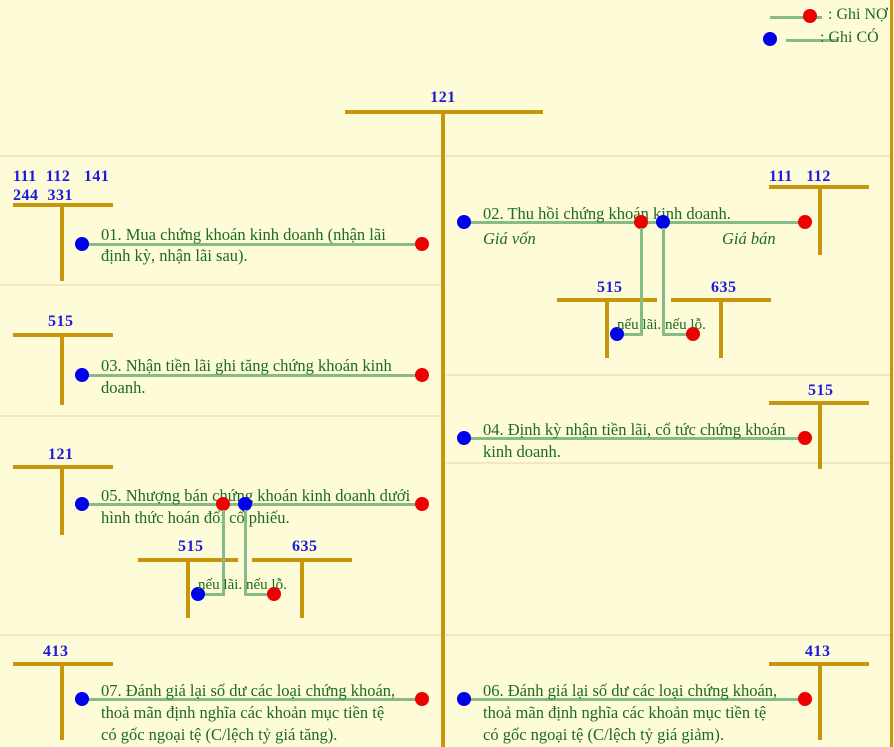 The image size is (894, 747). I want to click on entry-04-credit-dot-icon, so click(464, 438).